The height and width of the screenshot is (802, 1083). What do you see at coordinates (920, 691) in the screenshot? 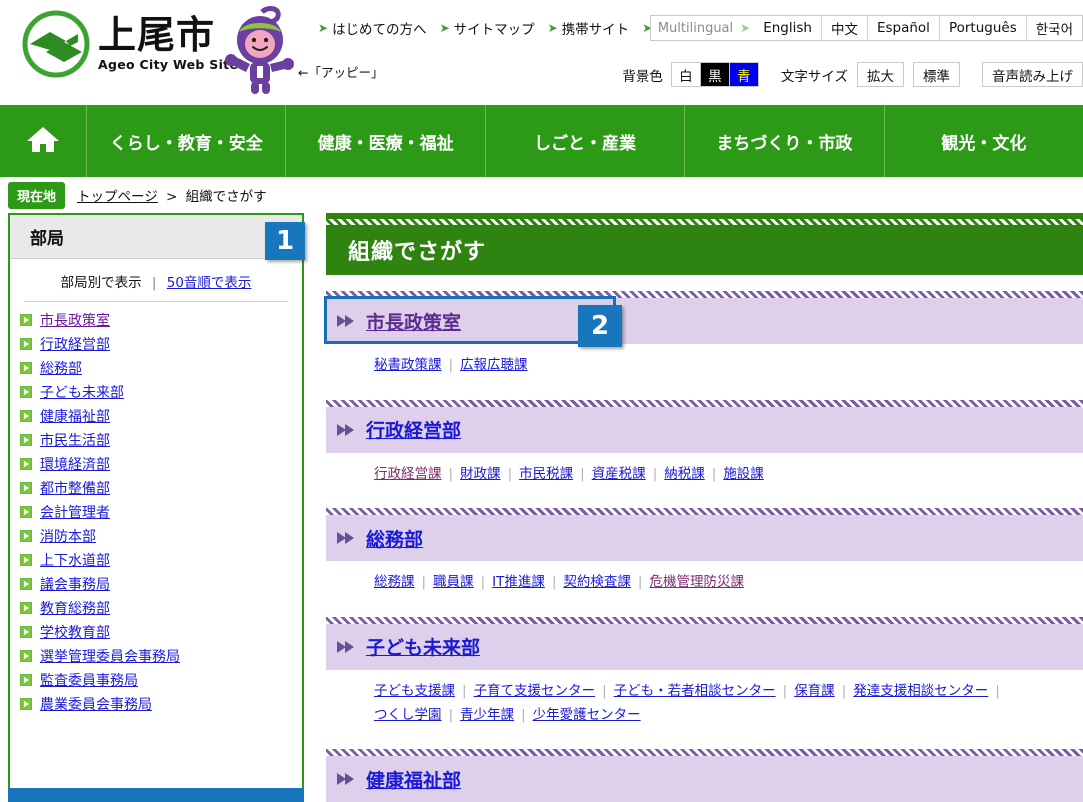
I see `section-sub-link: 発達支援相談センター` at bounding box center [920, 691].